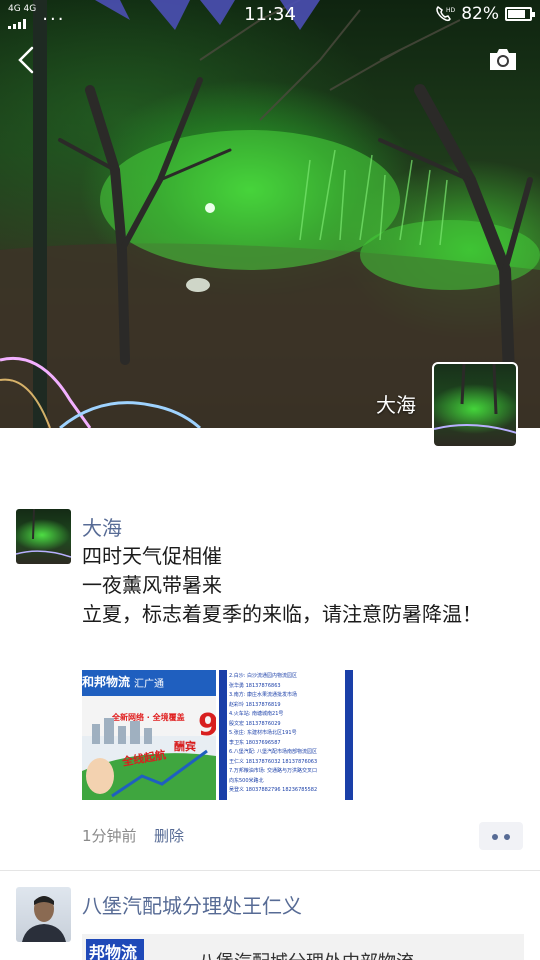 The width and height of the screenshot is (540, 960). Describe the element at coordinates (255, 685) in the screenshot. I see `thumb2-line: 张华勇 18137876863` at that location.